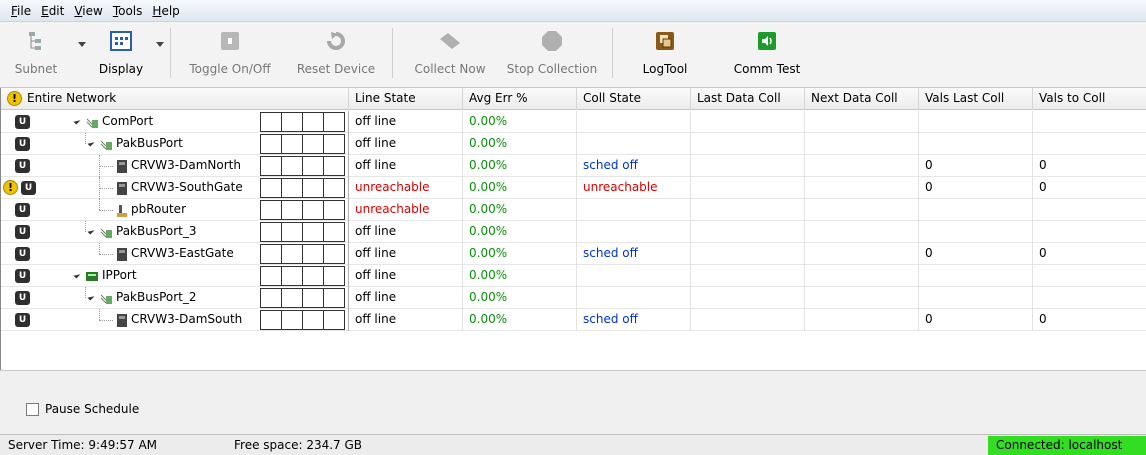 The width and height of the screenshot is (1146, 455). What do you see at coordinates (187, 187) in the screenshot?
I see `node-label: CRVW3-SouthGate` at bounding box center [187, 187].